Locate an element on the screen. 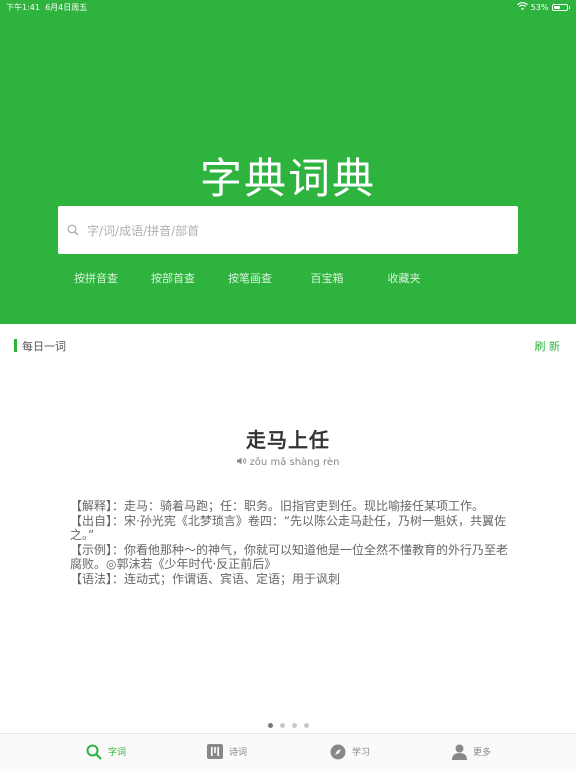  daily-word-pronunciation: zǒu mǎ shàng rèn is located at coordinates (288, 462).